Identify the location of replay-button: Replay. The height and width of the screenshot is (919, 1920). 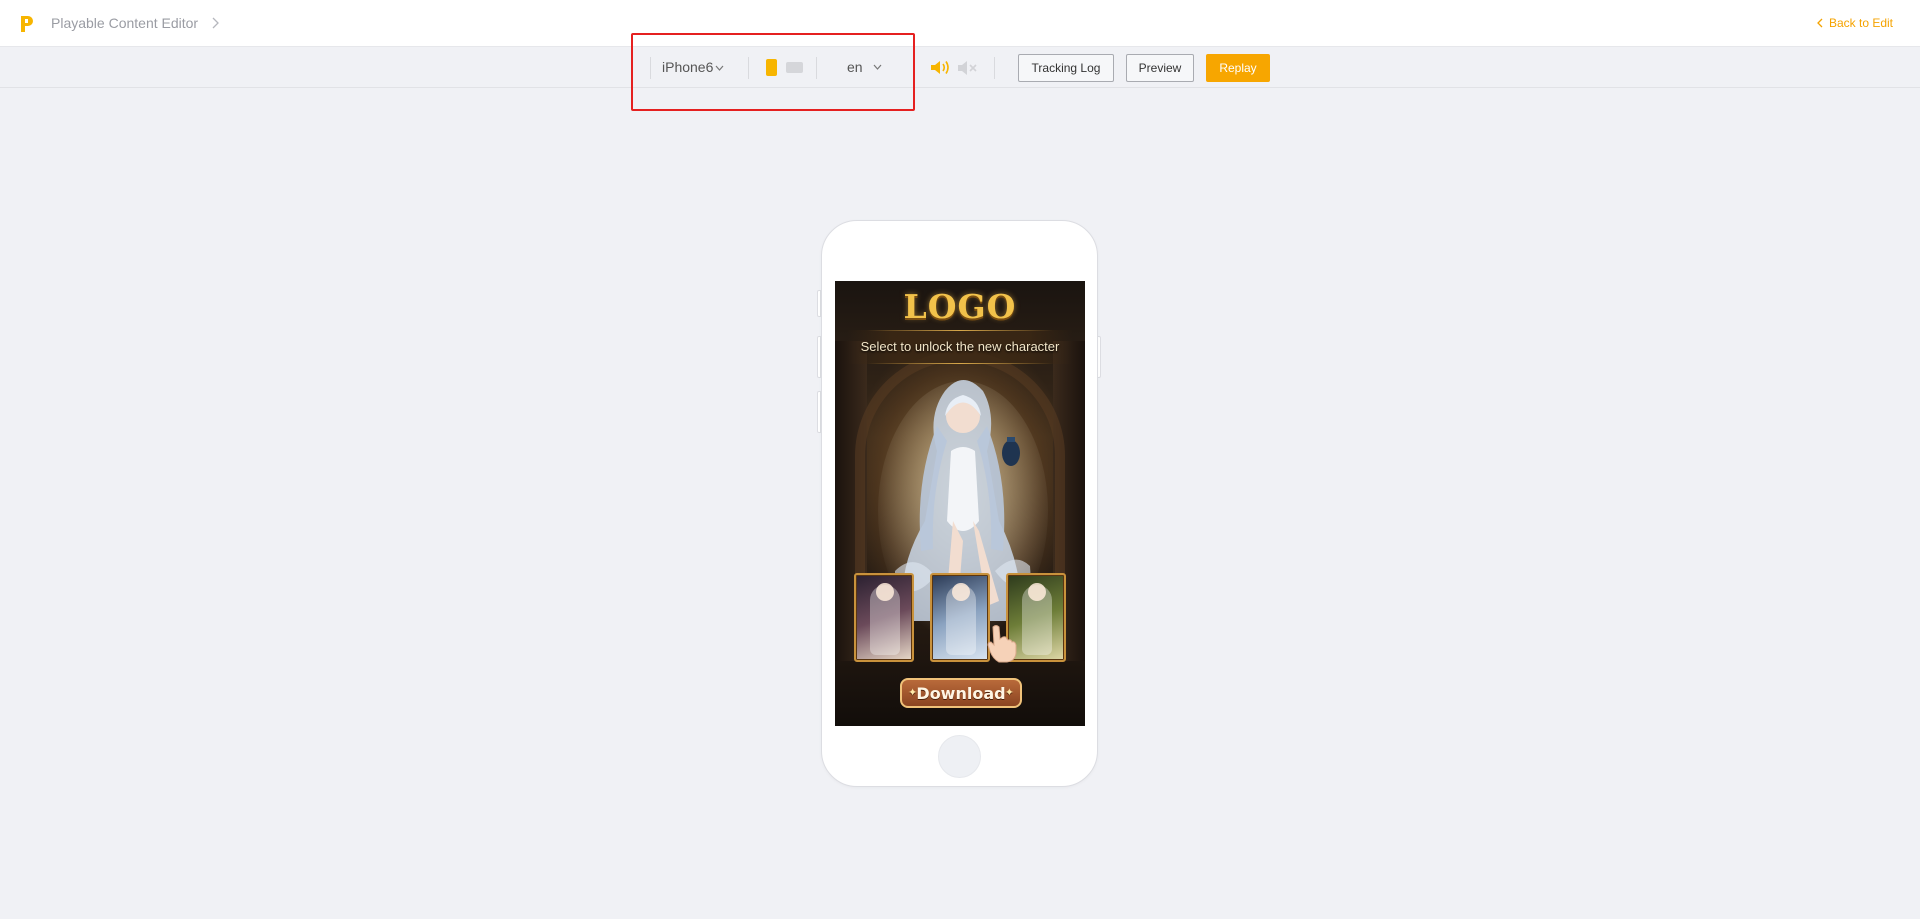
(1238, 68).